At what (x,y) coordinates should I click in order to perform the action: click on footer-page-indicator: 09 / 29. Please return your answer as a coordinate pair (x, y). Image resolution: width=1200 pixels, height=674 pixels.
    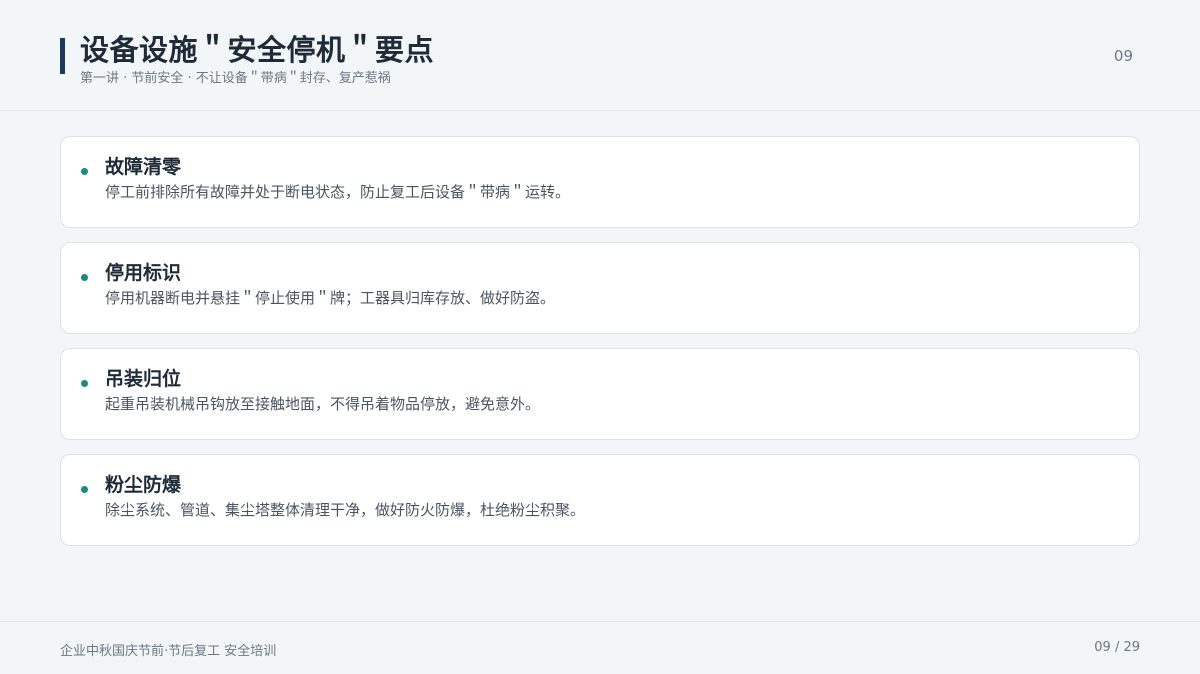
    Looking at the image, I should click on (1117, 647).